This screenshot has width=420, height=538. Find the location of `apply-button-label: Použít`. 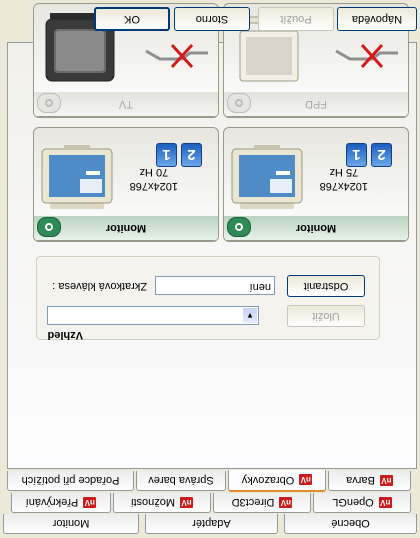

apply-button-label: Použít is located at coordinates (296, 19).